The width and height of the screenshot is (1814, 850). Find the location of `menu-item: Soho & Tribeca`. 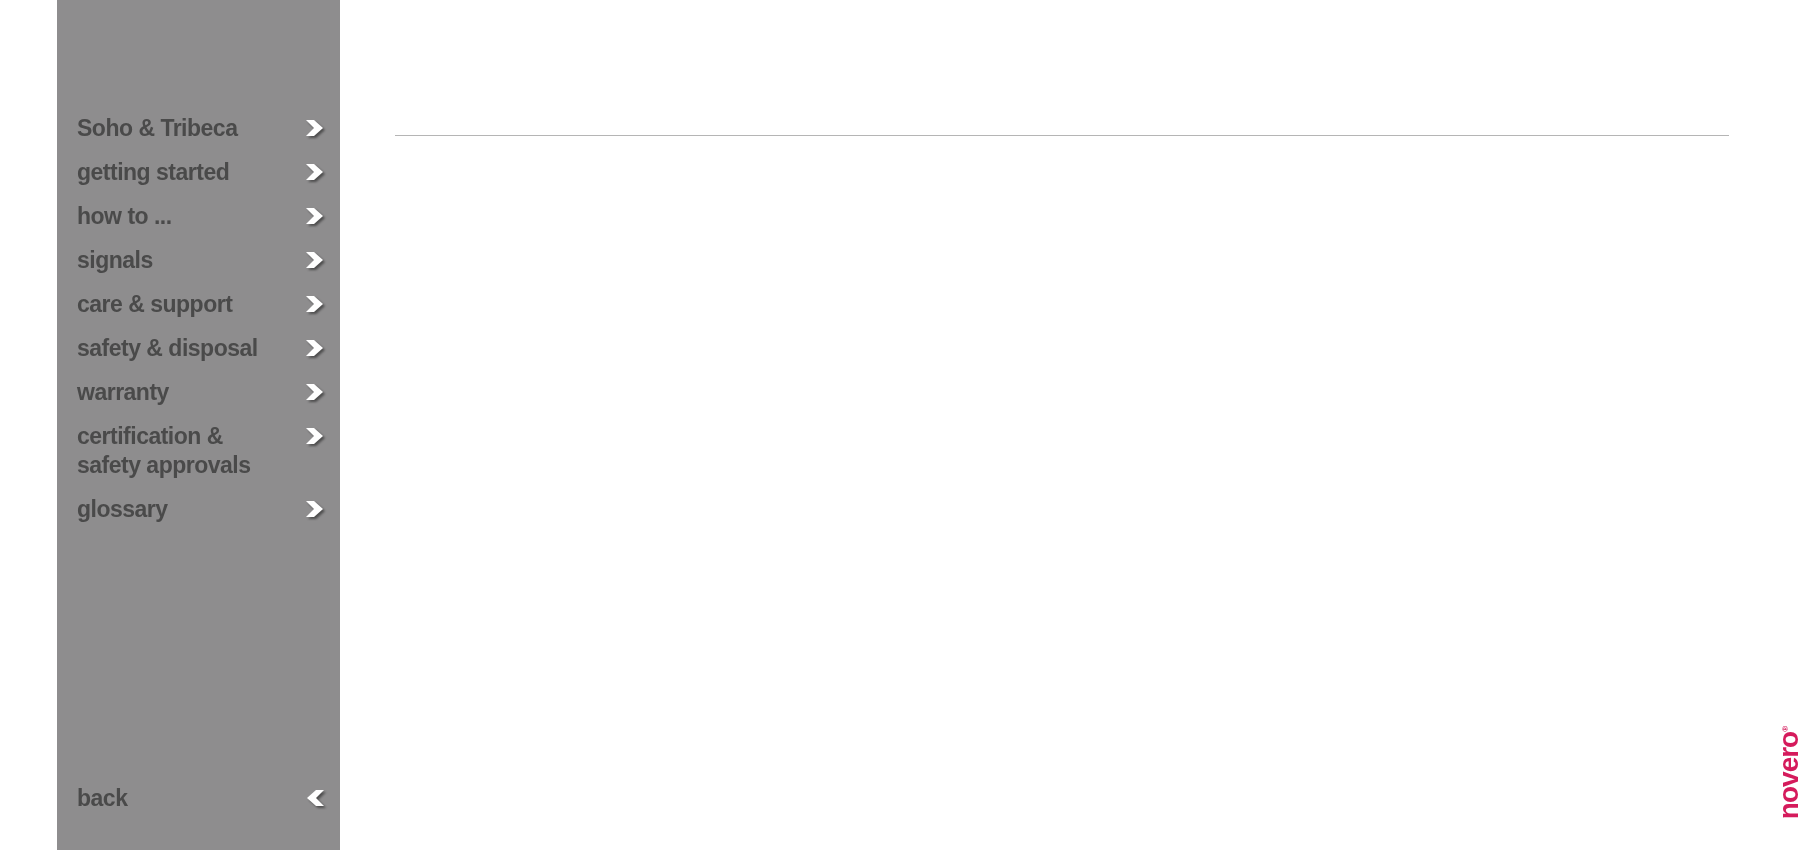

menu-item: Soho & Tribeca is located at coordinates (198, 136).